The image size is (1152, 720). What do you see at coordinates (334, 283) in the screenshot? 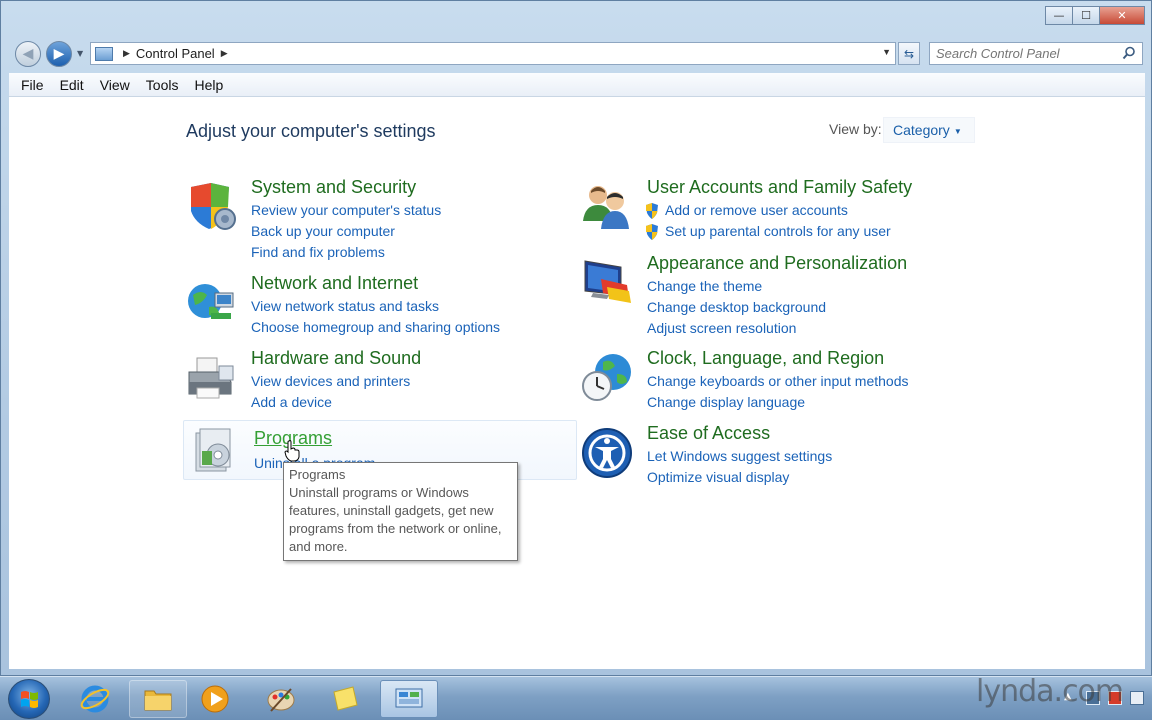
I see `category-title: Network and Internet` at bounding box center [334, 283].